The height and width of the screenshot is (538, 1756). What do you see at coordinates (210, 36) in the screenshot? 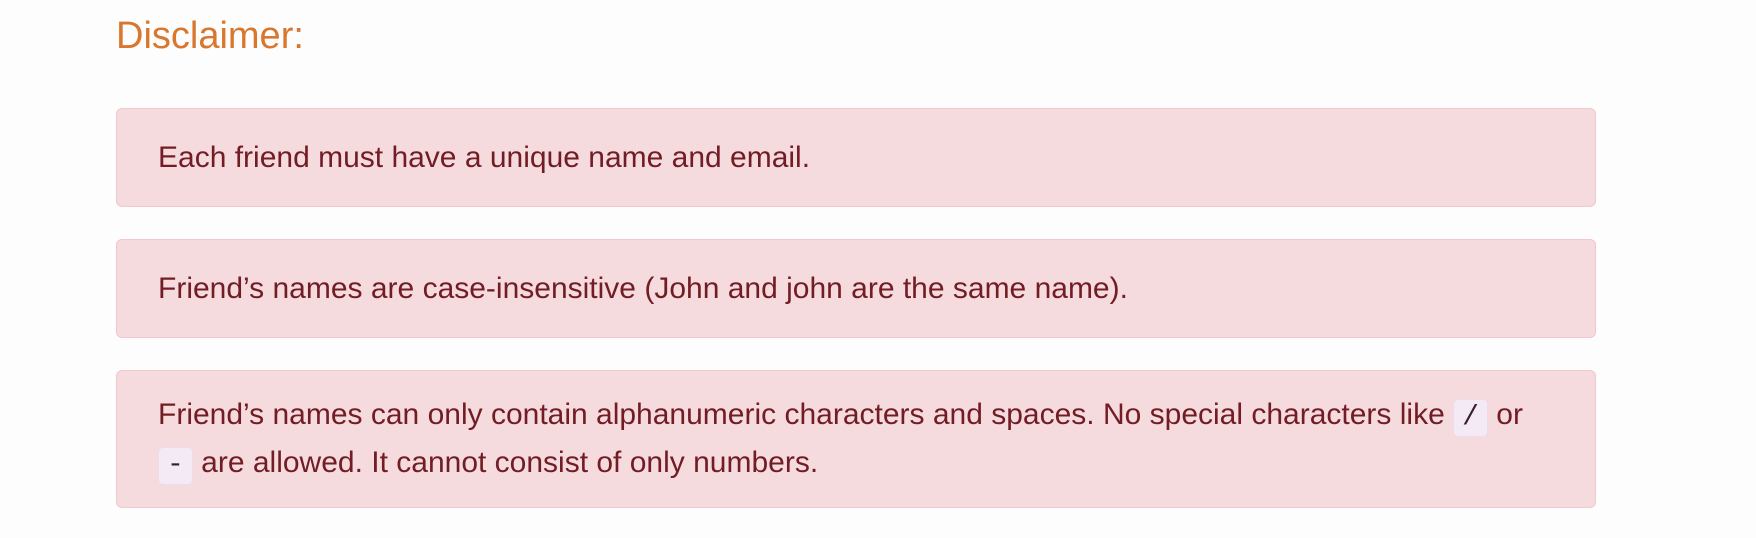
I see `disclaimer-heading: Disclaimer:` at bounding box center [210, 36].